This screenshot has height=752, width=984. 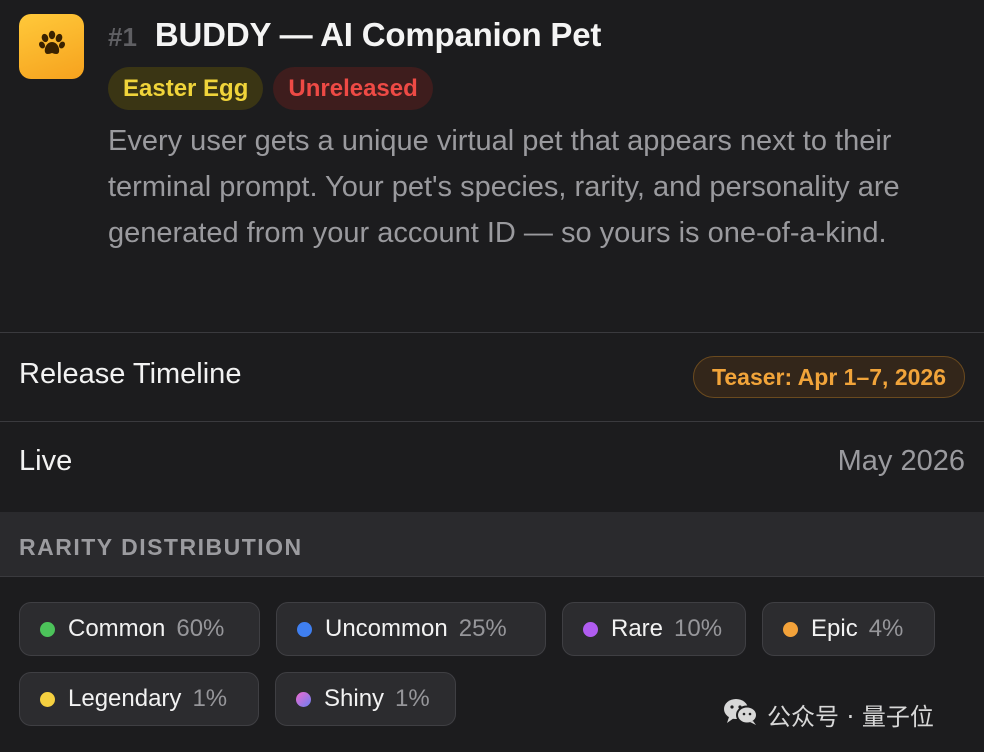 I want to click on rarity-name: Epic, so click(x=834, y=628).